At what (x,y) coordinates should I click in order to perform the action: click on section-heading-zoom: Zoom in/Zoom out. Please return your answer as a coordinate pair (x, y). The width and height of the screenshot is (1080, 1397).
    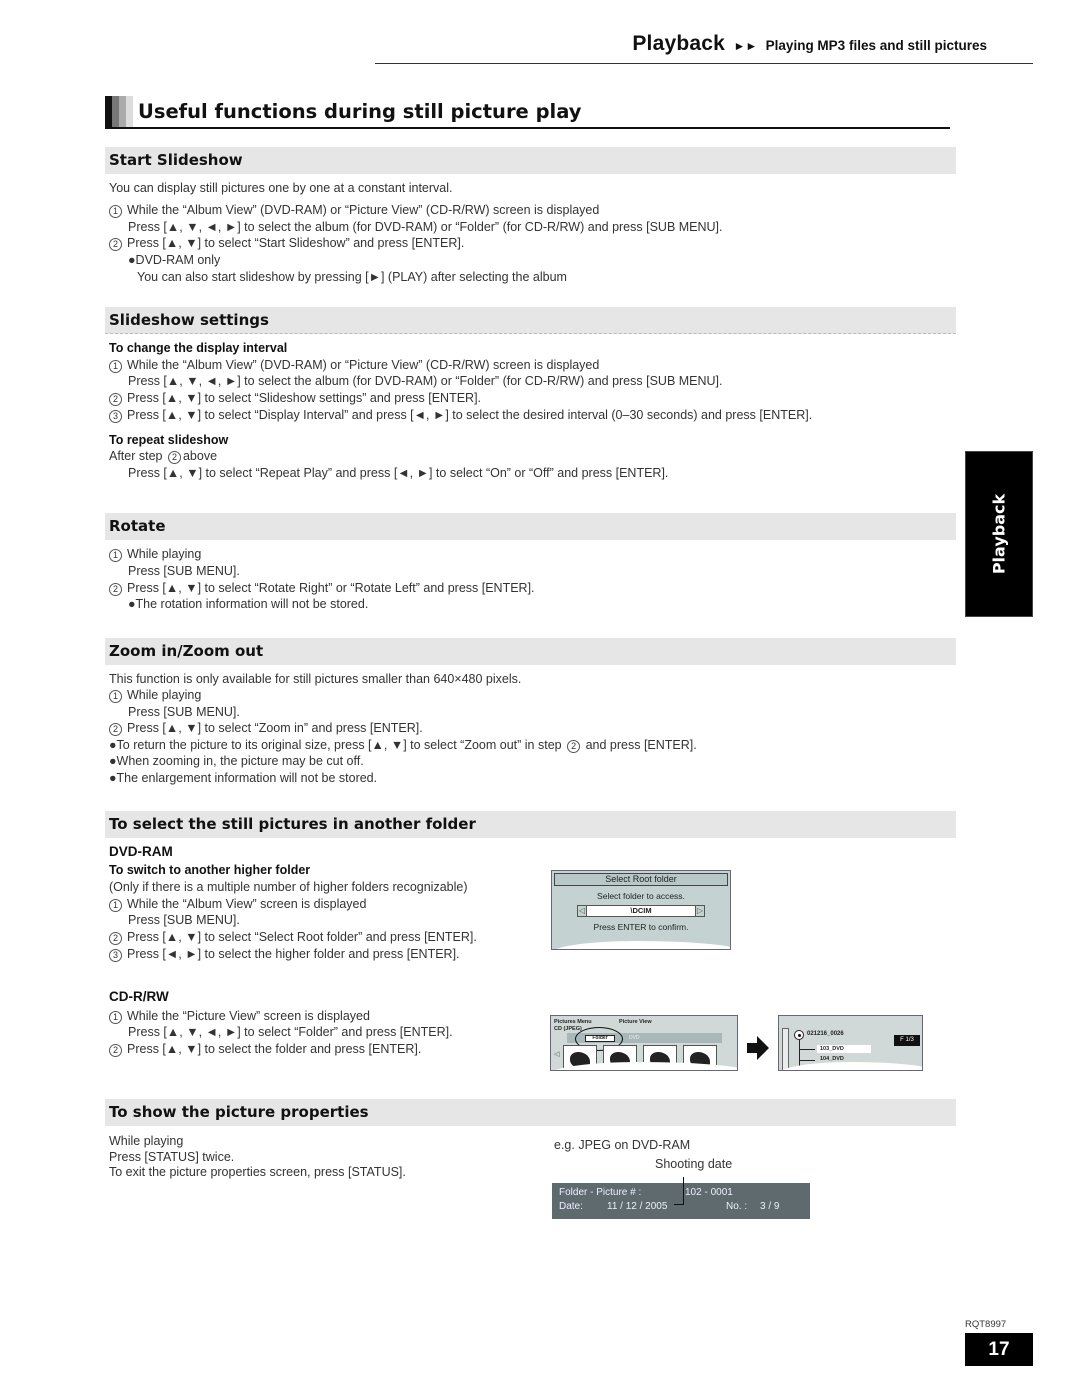
    Looking at the image, I should click on (530, 651).